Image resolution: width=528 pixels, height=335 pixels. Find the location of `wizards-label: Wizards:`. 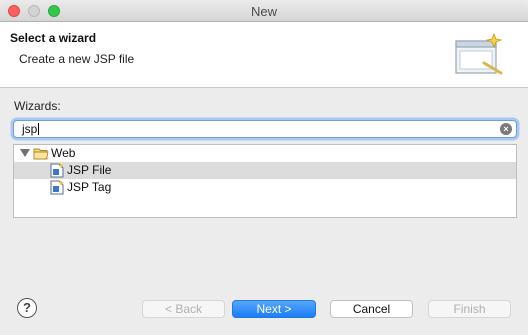

wizards-label: Wizards: is located at coordinates (37, 106).